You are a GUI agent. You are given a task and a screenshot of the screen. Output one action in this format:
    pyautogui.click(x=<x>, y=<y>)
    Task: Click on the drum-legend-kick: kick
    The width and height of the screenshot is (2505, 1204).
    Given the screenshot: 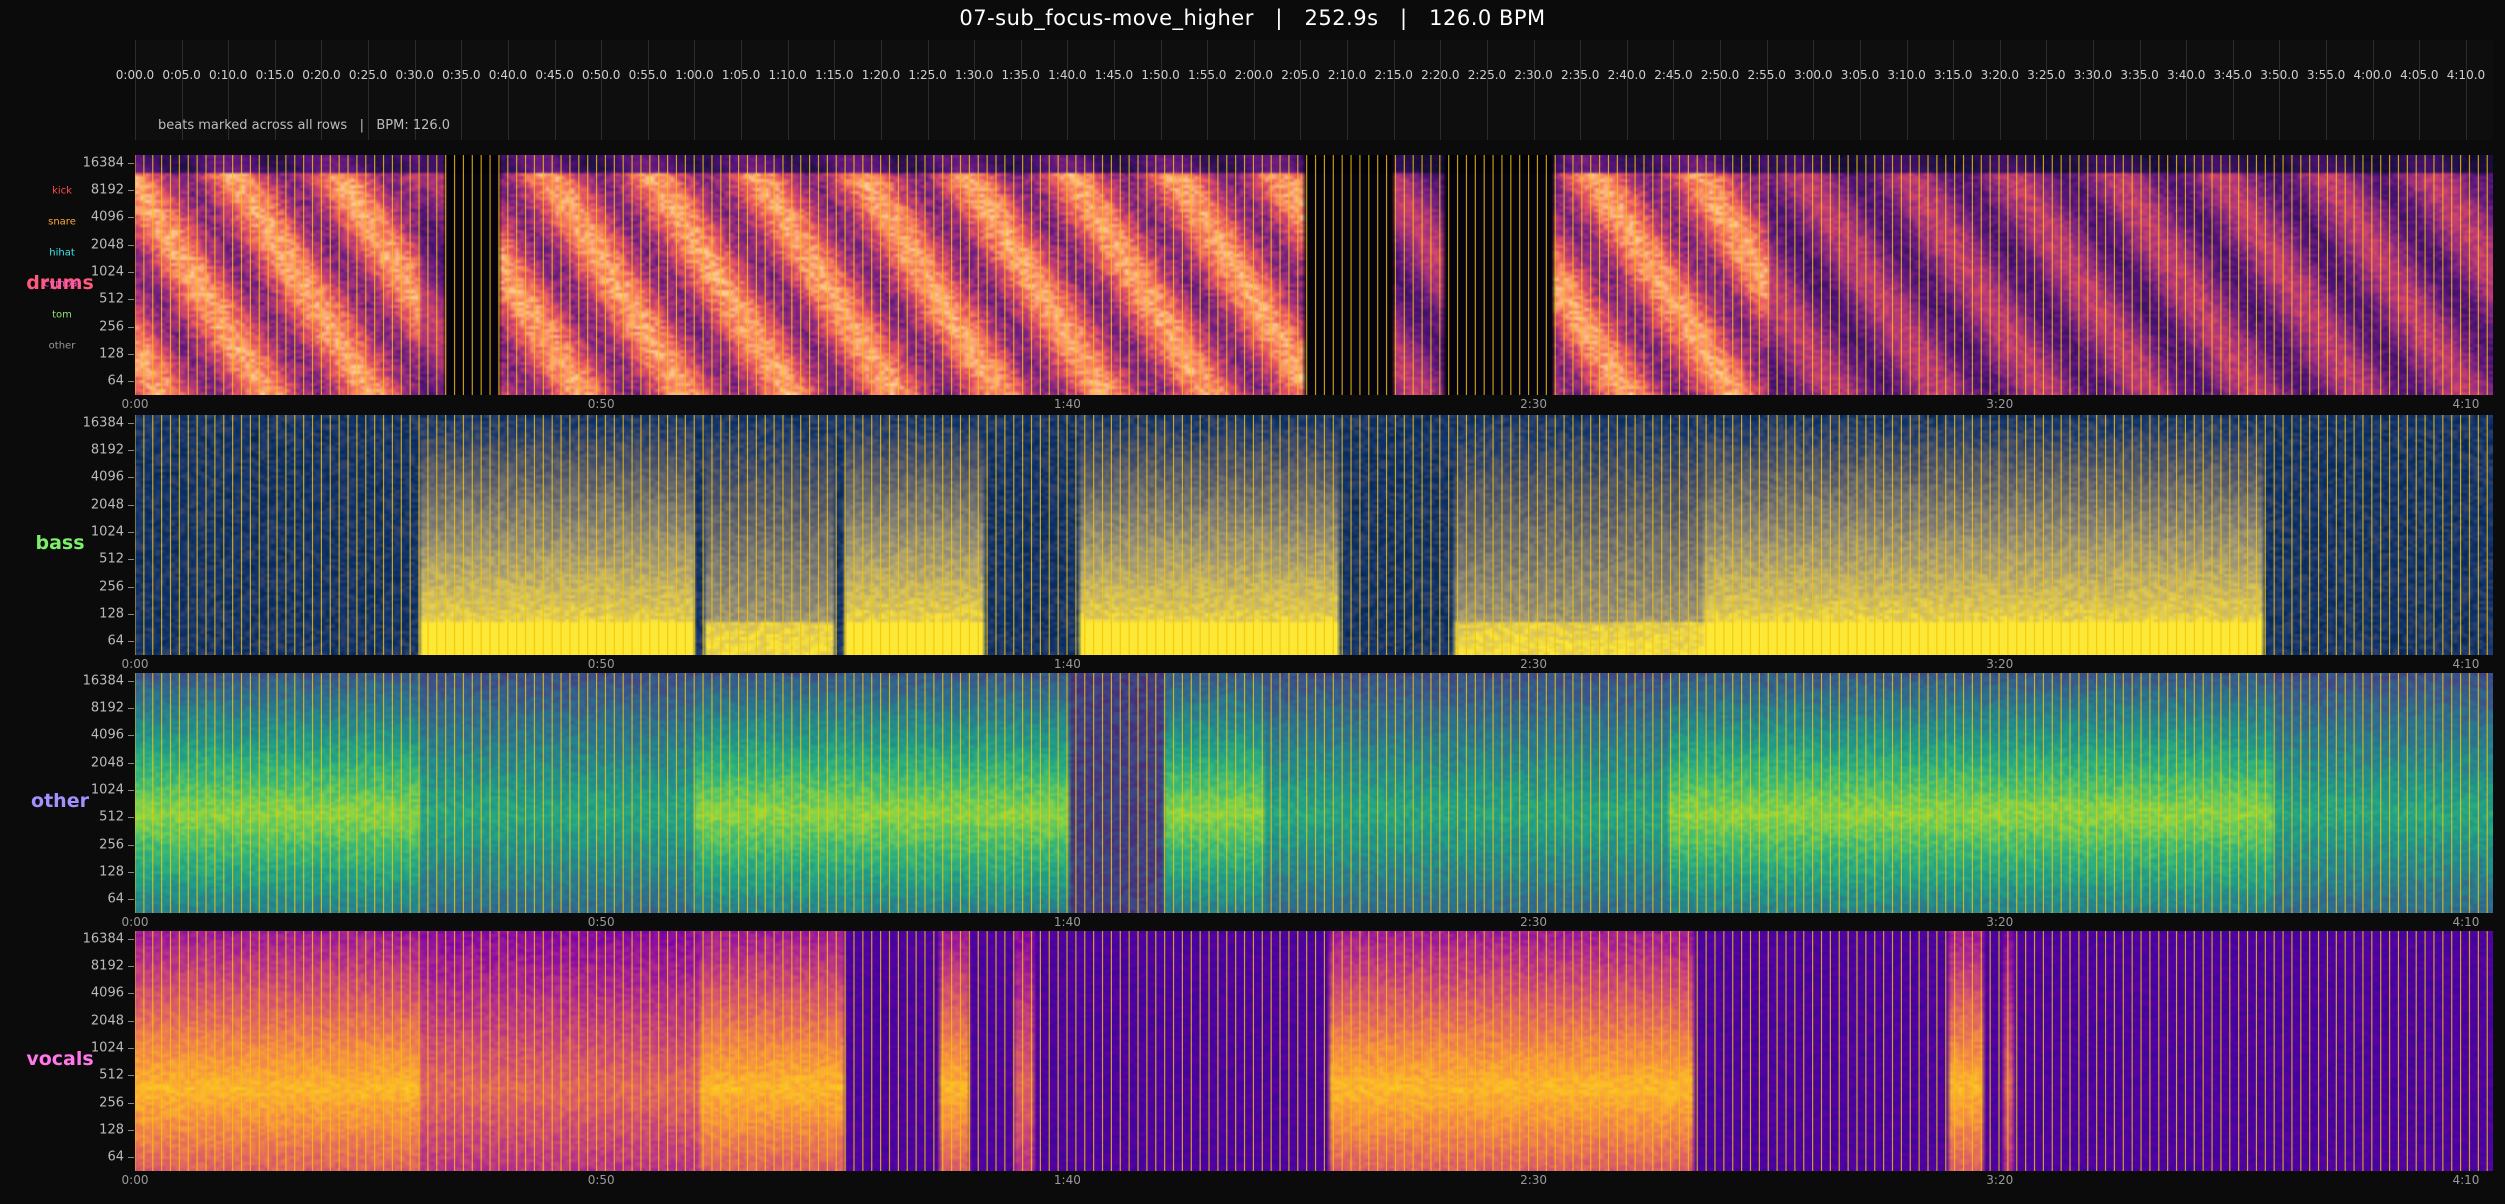 What is the action you would take?
    pyautogui.click(x=62, y=191)
    